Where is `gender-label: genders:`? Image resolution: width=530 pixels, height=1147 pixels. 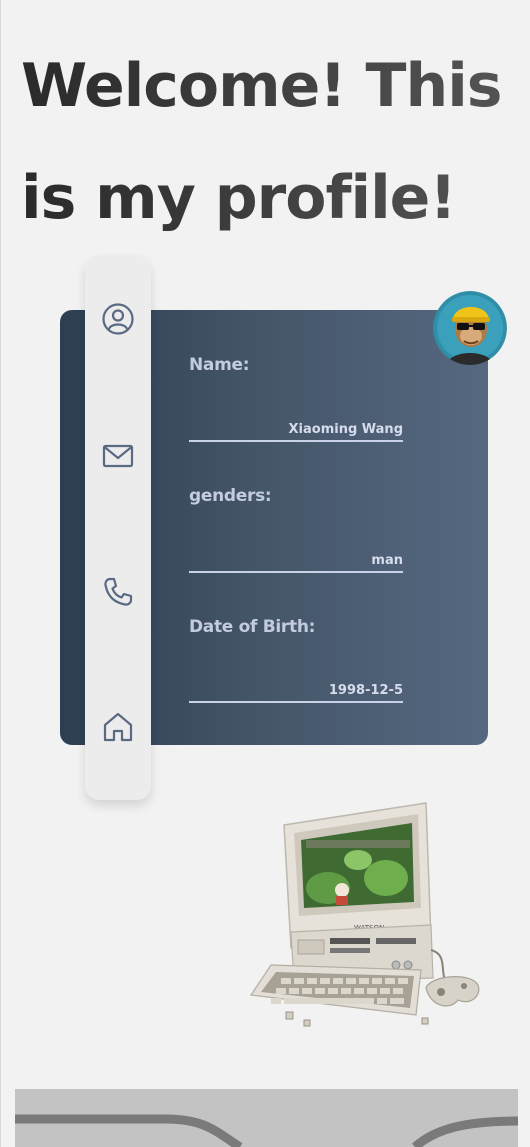 gender-label: genders: is located at coordinates (230, 496).